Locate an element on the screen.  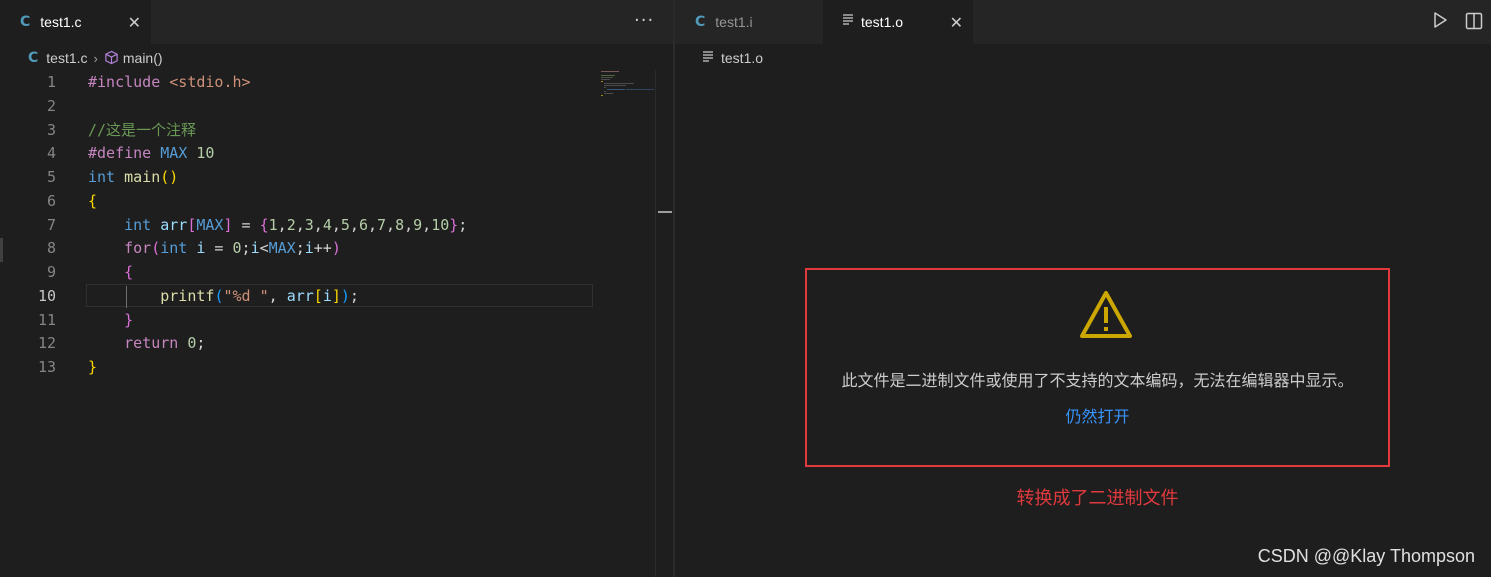
run-icon is located at coordinates (1440, 22).